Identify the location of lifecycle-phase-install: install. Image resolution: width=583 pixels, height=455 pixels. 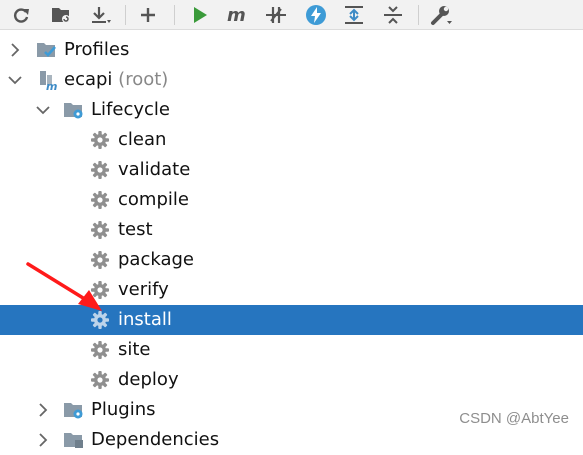
(291, 320).